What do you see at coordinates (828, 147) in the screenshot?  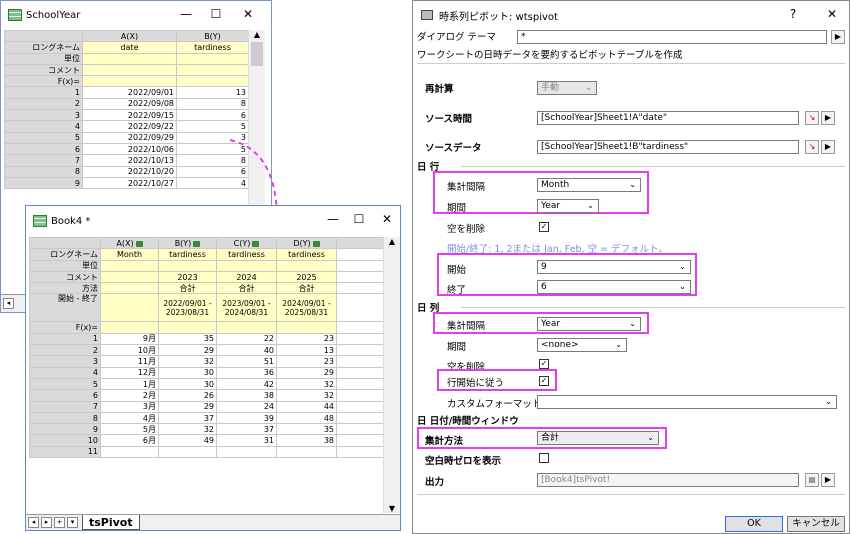 I see `source-data-menu-arrow-icon: ▶` at bounding box center [828, 147].